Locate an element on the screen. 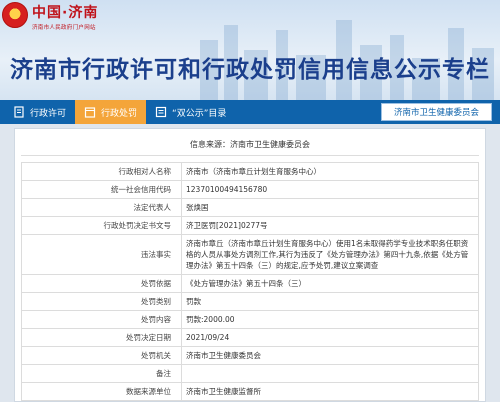  table-row: 行政相对人名称 济南市（济南市章丘计划生育服务中心） is located at coordinates (250, 171).